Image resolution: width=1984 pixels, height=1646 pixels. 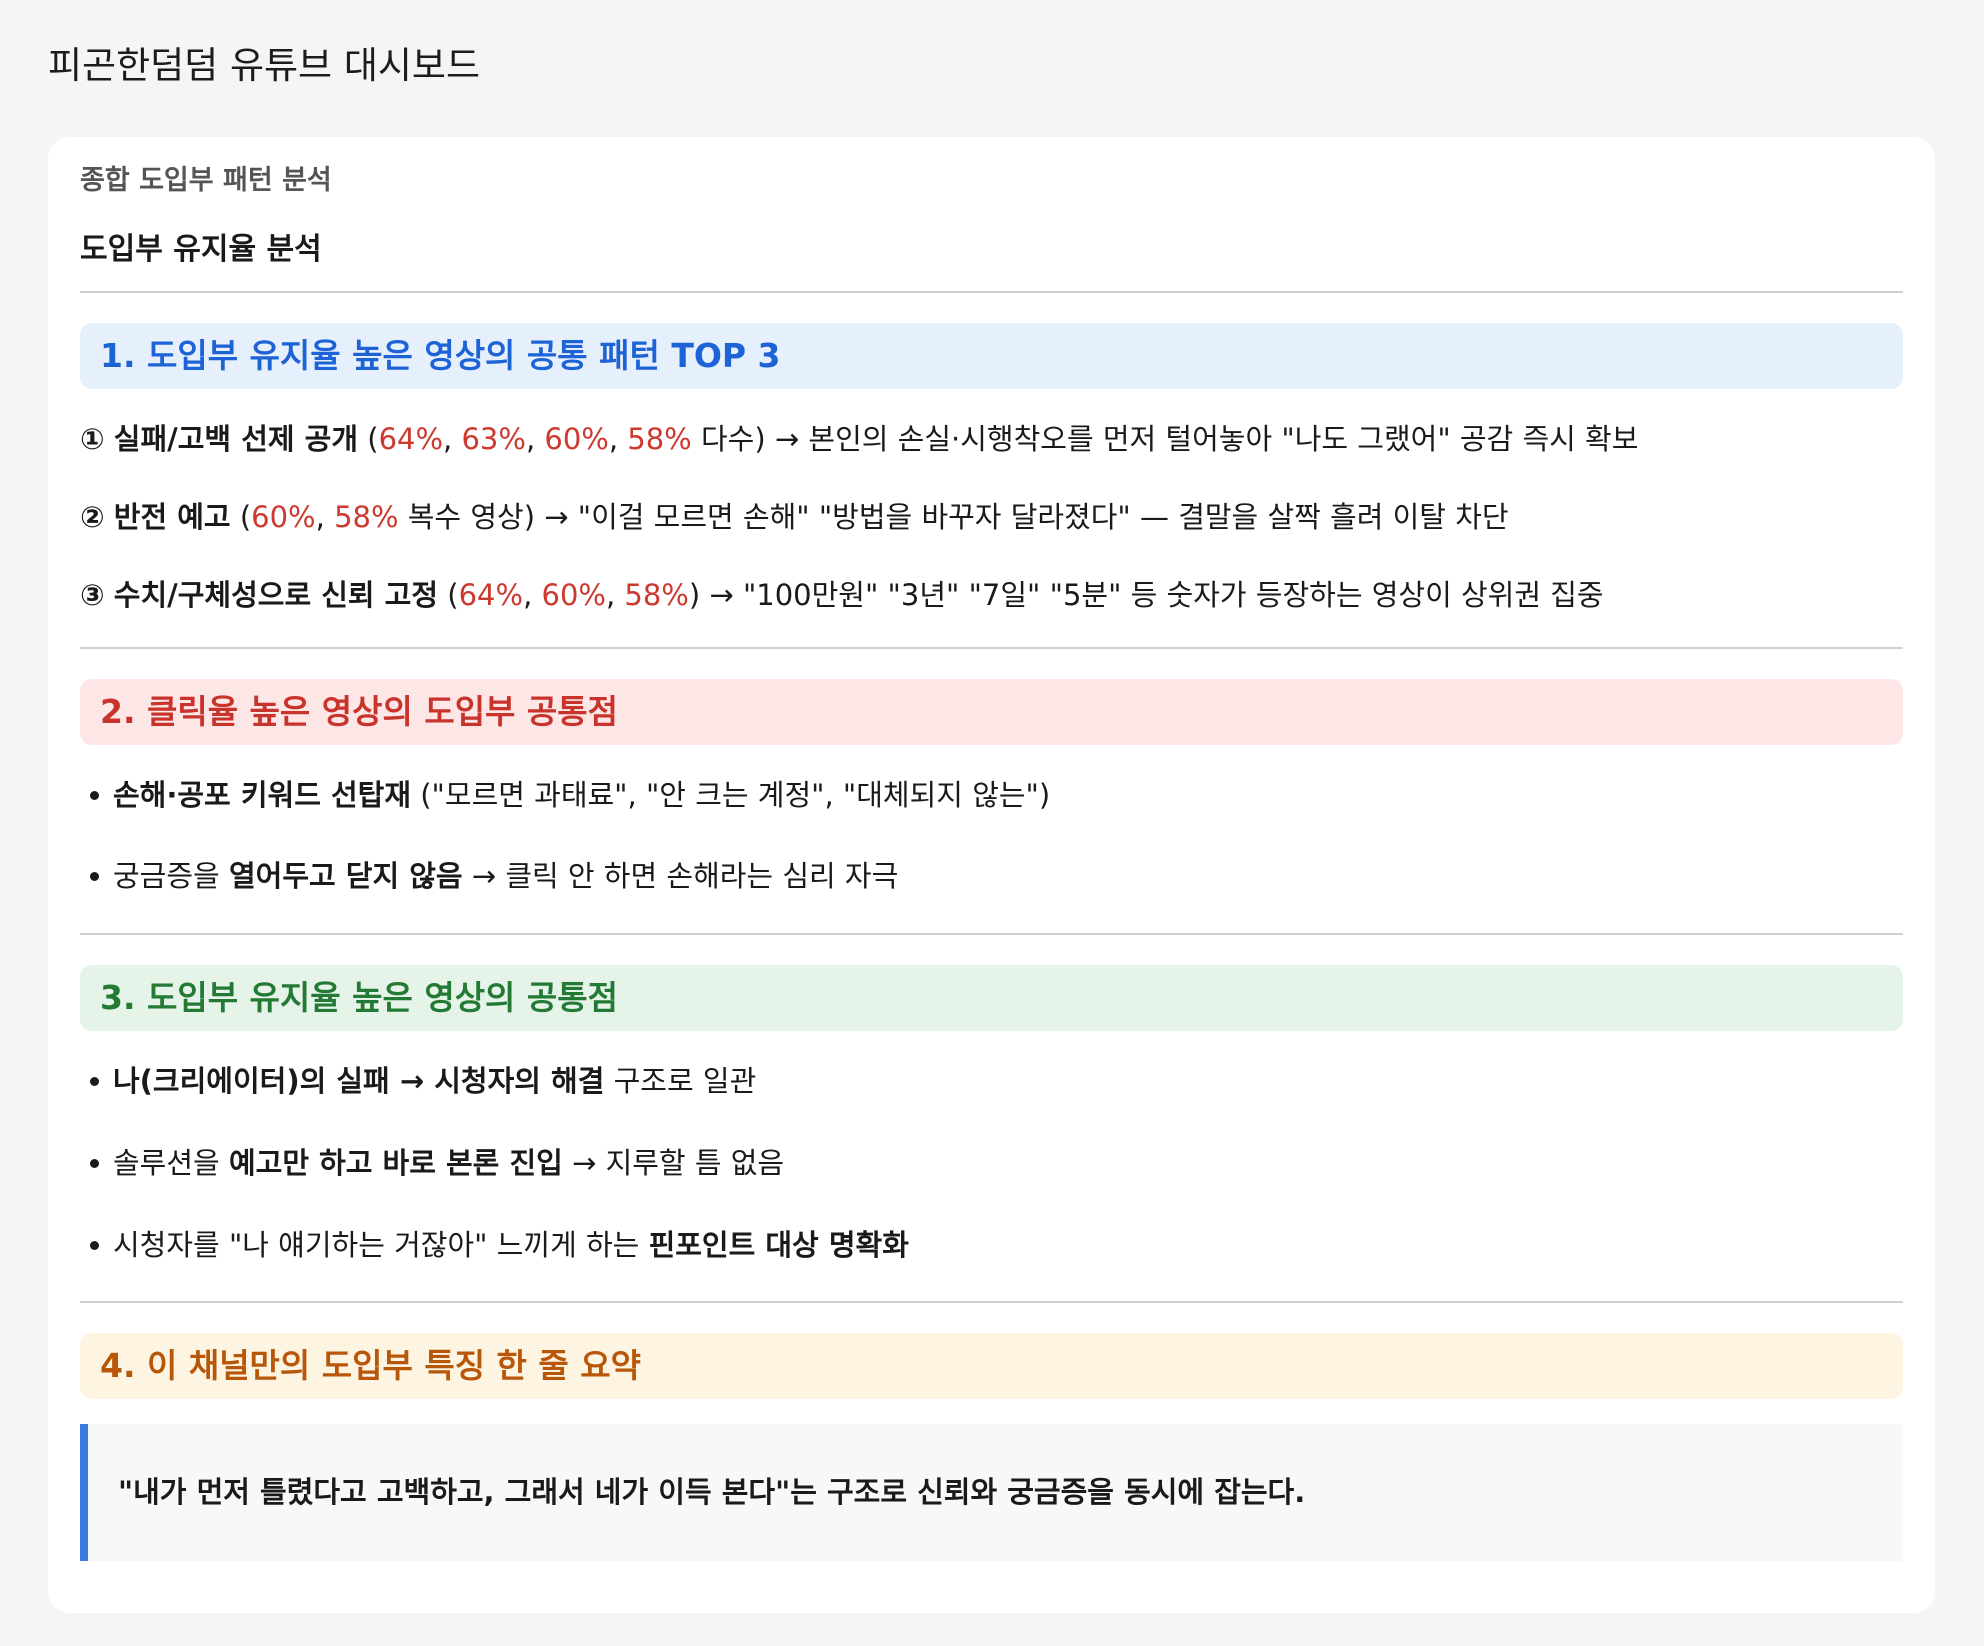 I want to click on bullet-bold: 손해·공포 키워드 선탑재, so click(x=262, y=795).